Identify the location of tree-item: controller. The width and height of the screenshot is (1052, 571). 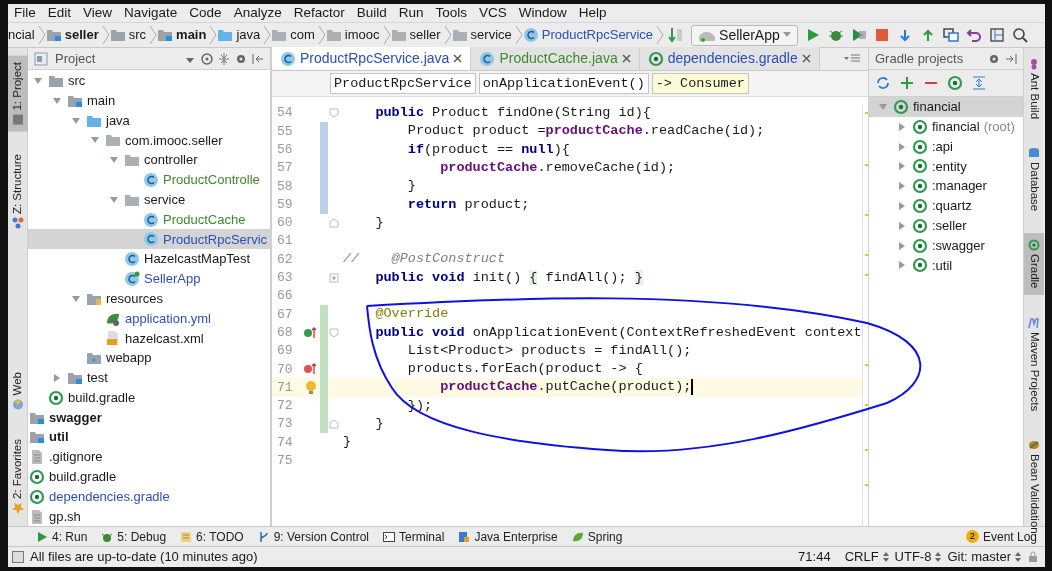
(149, 160).